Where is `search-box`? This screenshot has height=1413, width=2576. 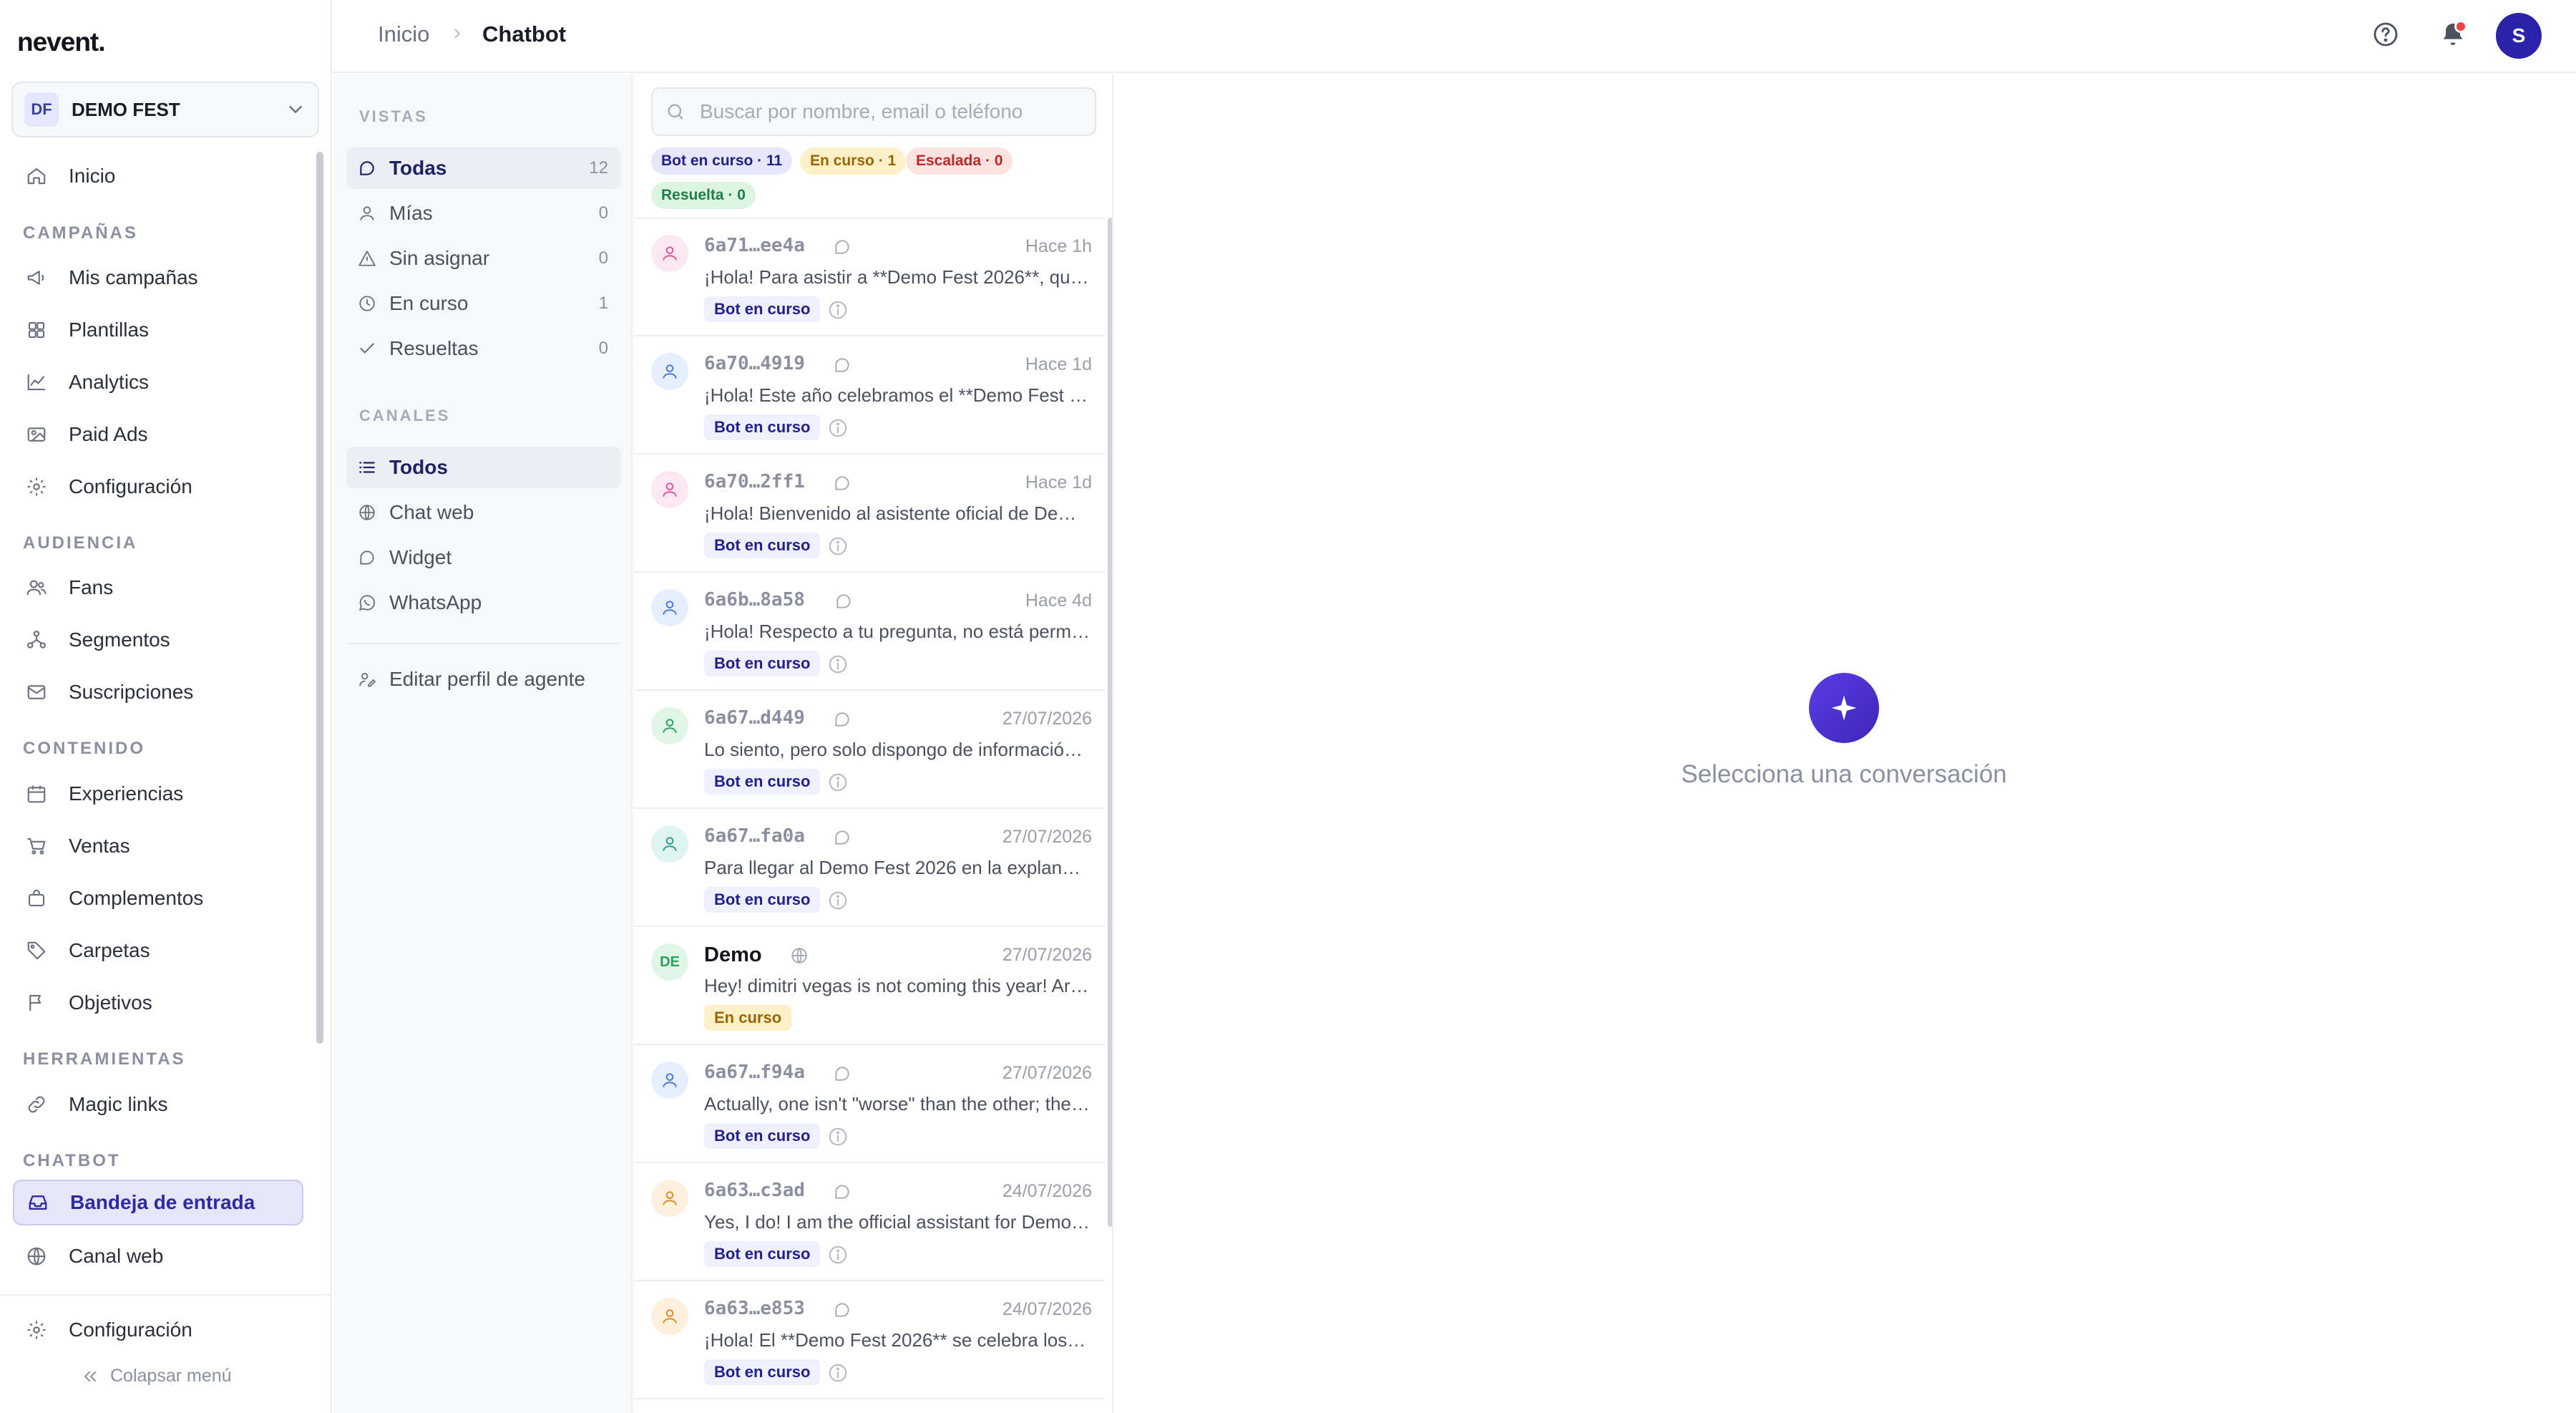
search-box is located at coordinates (873, 111).